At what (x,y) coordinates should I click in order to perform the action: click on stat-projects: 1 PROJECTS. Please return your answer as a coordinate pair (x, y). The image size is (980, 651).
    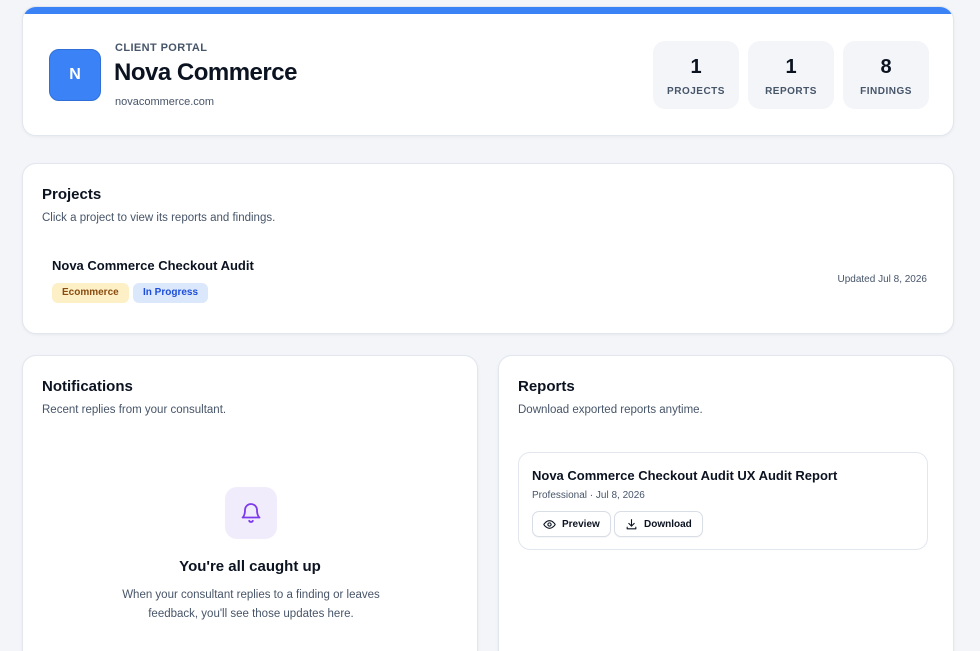
    Looking at the image, I should click on (696, 75).